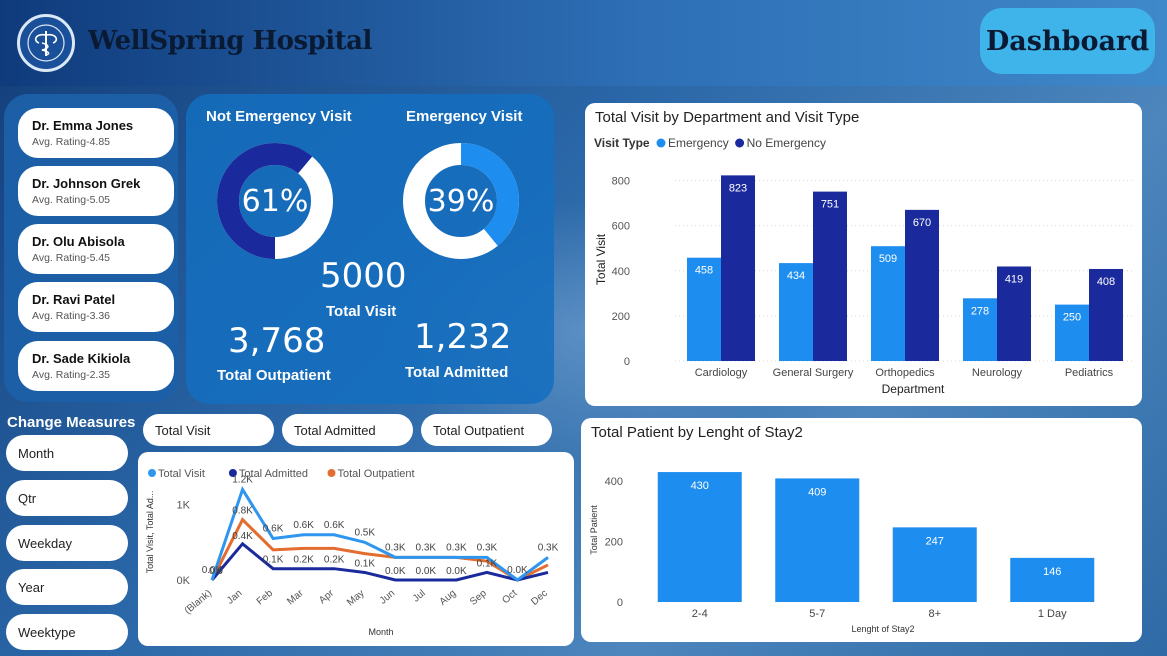 The width and height of the screenshot is (1167, 656). What do you see at coordinates (738, 188) in the screenshot?
I see `bar-value-label: 823` at bounding box center [738, 188].